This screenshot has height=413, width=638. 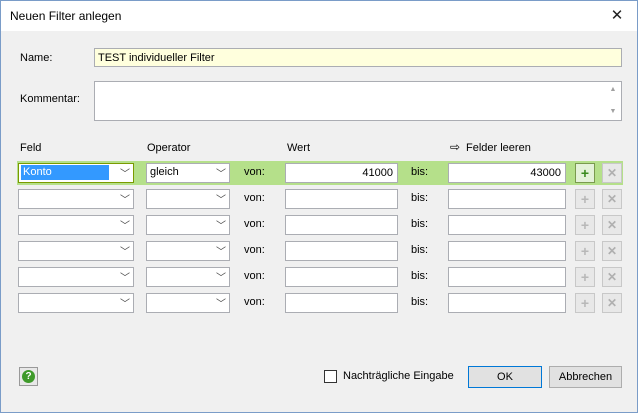 I want to click on dialog-title: Neuen Filter anlegen, so click(x=66, y=16).